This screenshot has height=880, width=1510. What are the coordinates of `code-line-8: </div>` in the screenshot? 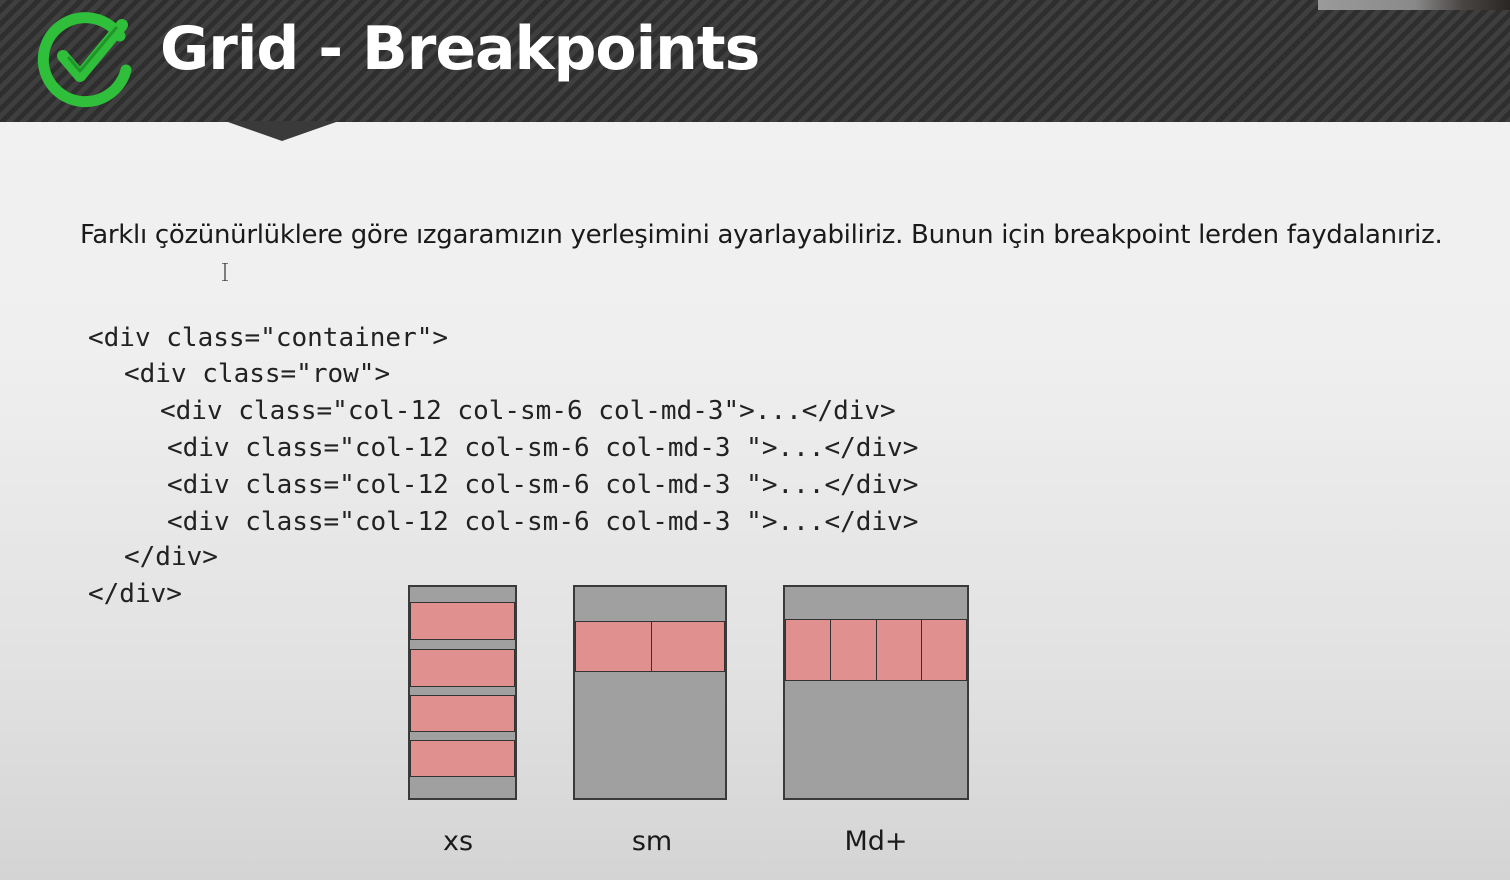 It's located at (135, 594).